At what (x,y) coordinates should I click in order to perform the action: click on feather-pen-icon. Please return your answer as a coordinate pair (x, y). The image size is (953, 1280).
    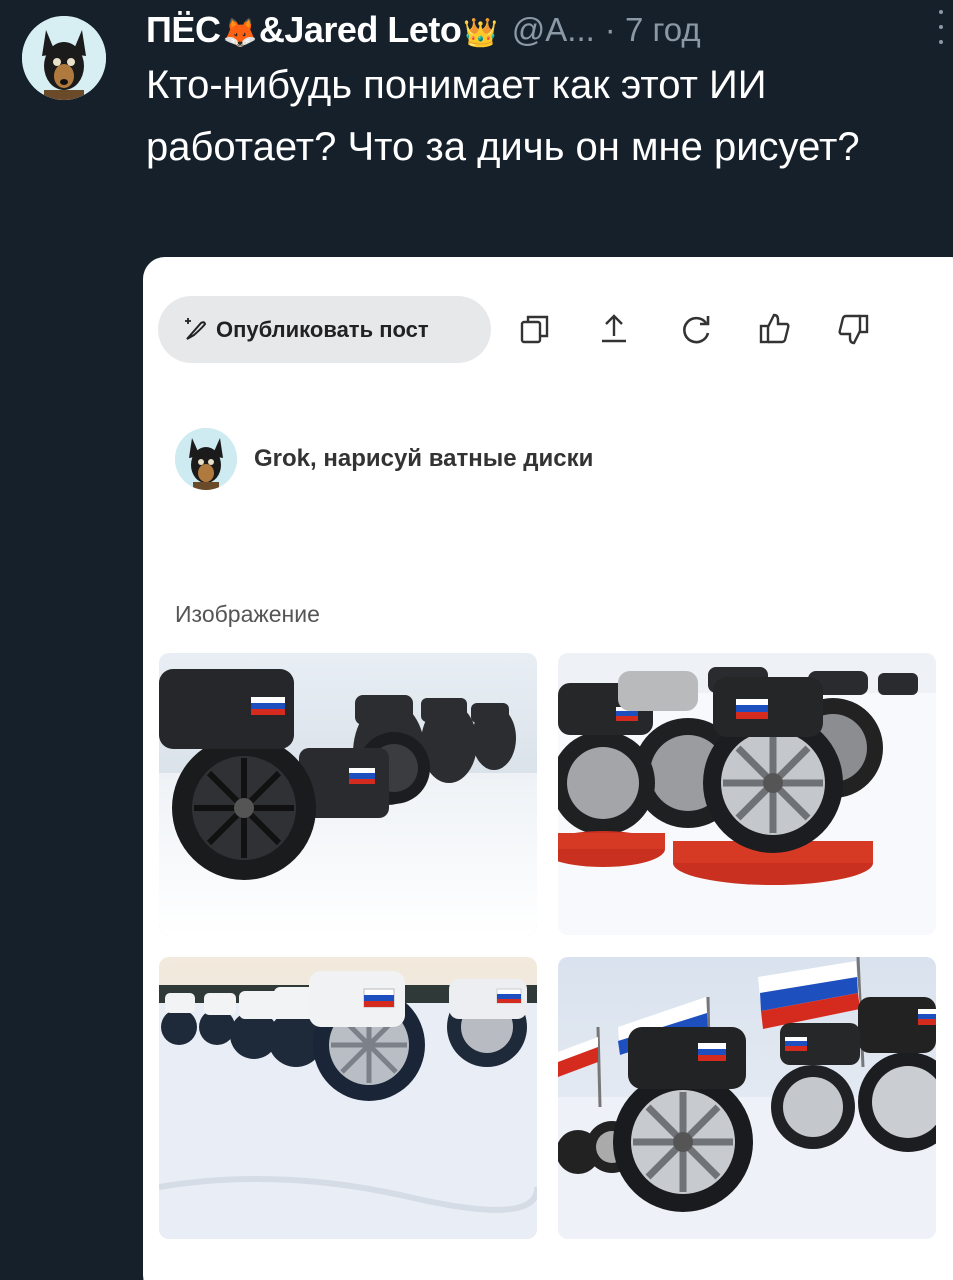
    Looking at the image, I should click on (196, 328).